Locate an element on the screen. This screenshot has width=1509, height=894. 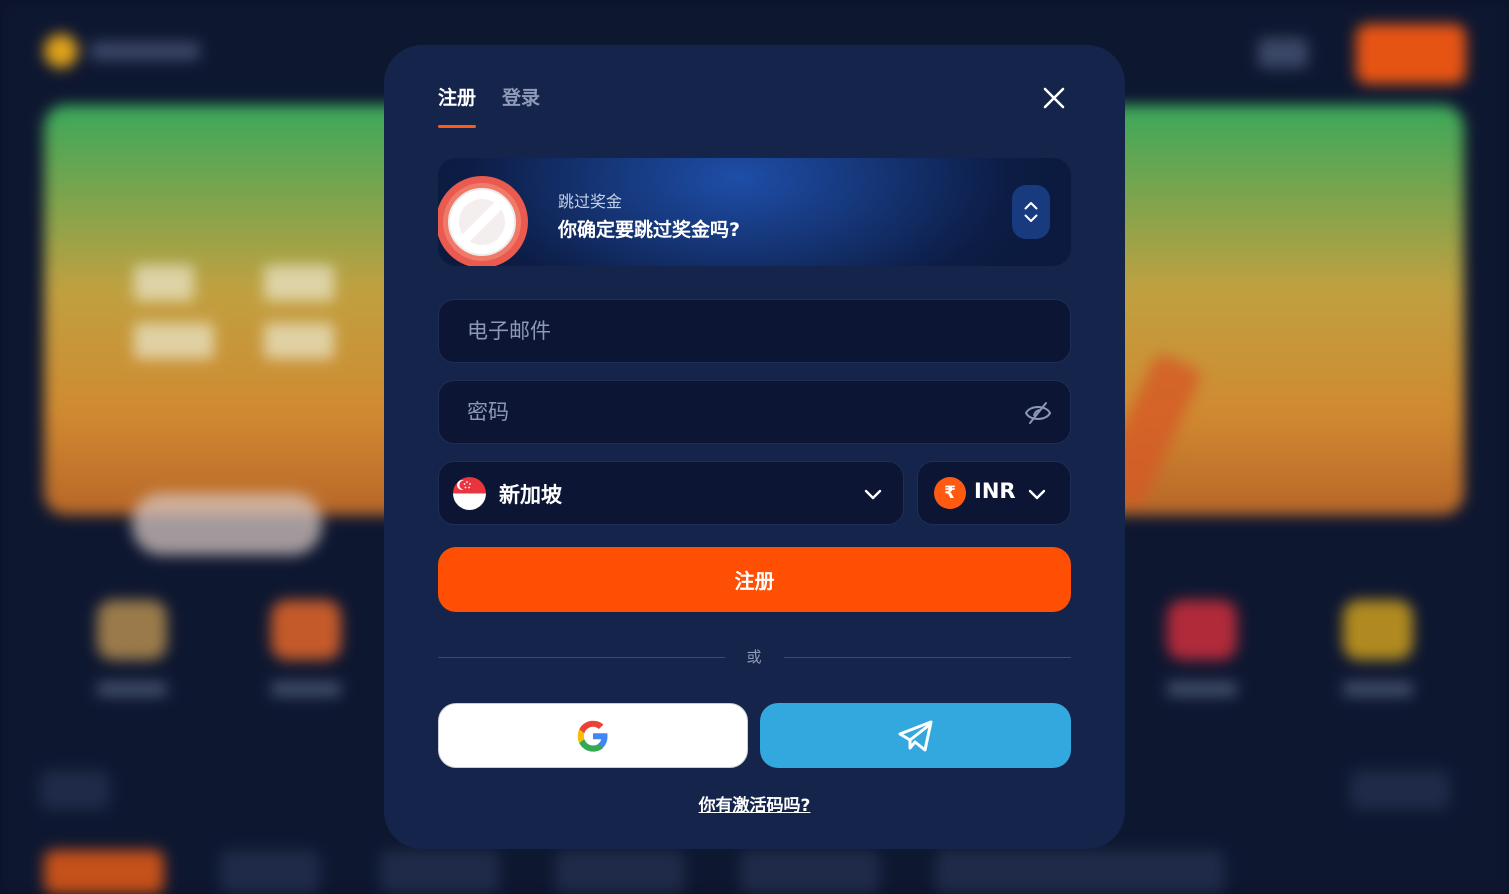
rupee-icon: ₹ is located at coordinates (950, 493).